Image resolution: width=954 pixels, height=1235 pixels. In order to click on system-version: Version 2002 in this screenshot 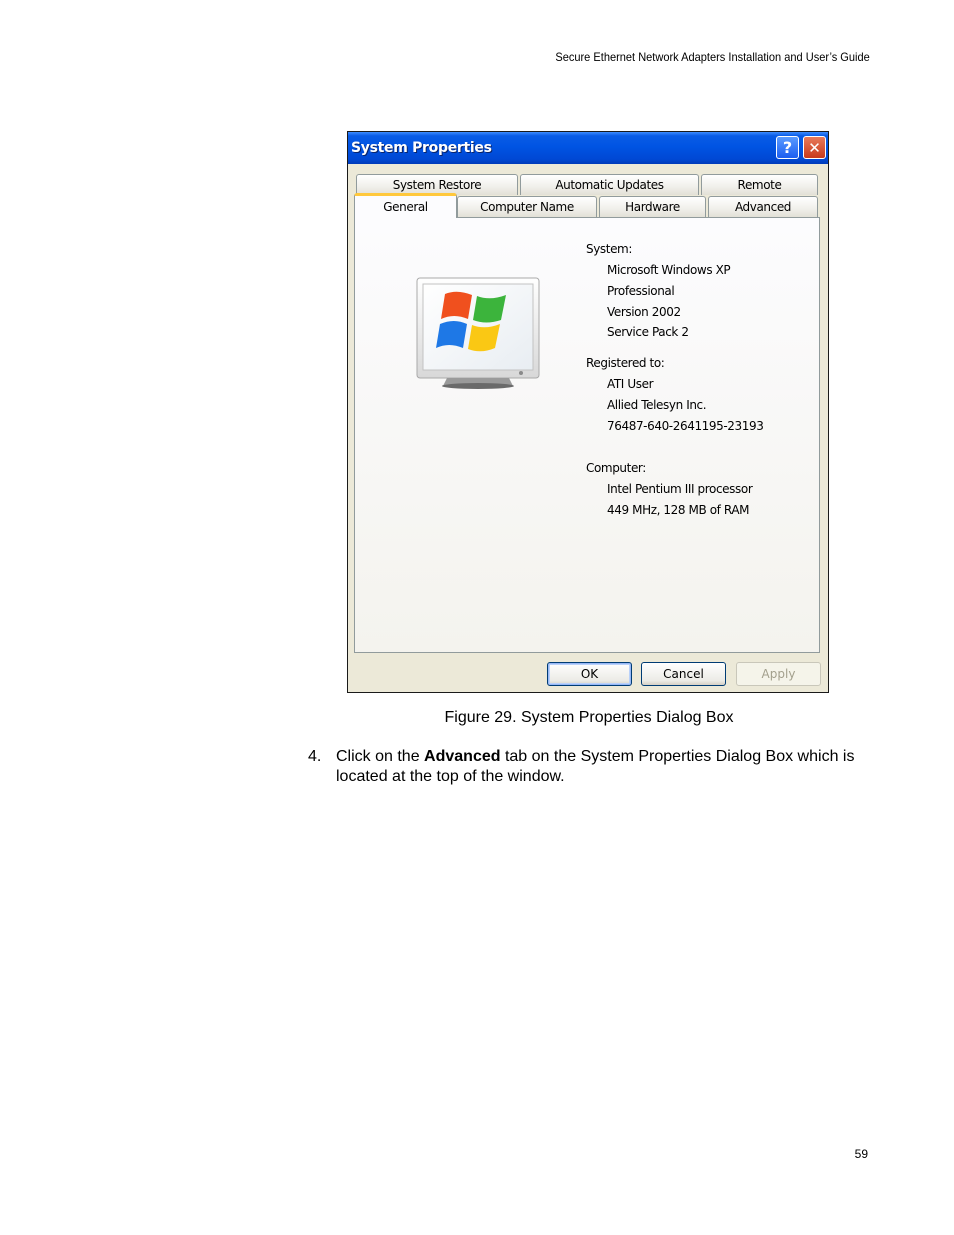, I will do `click(644, 312)`.